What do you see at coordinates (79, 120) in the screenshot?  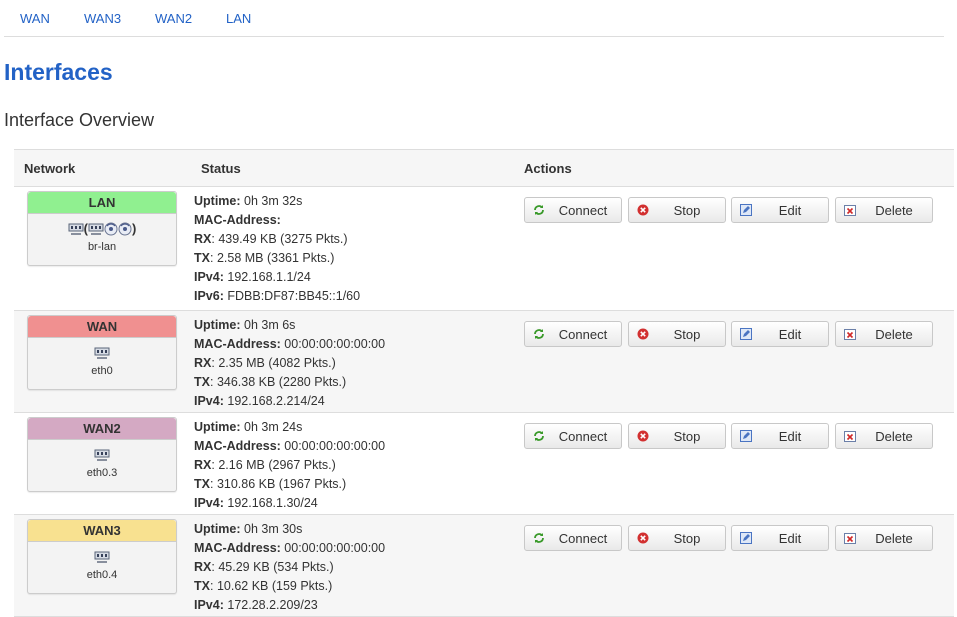 I see `section-title: Interface Overview` at bounding box center [79, 120].